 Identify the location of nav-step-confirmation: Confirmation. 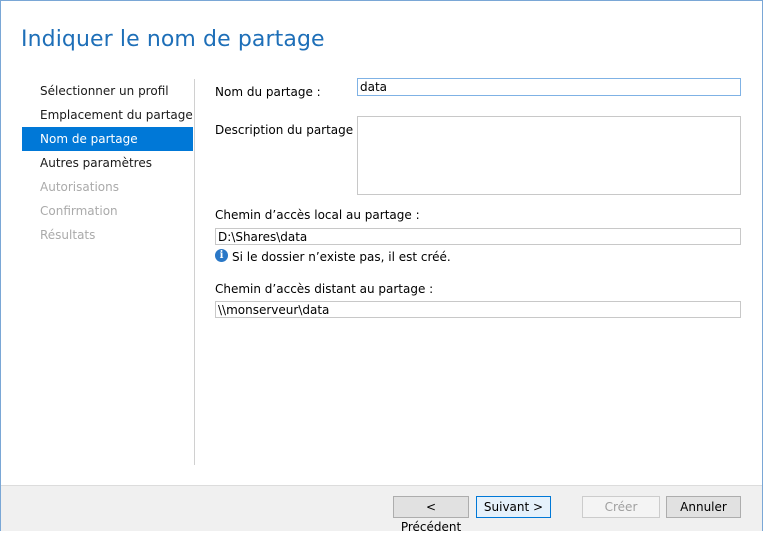
(79, 211).